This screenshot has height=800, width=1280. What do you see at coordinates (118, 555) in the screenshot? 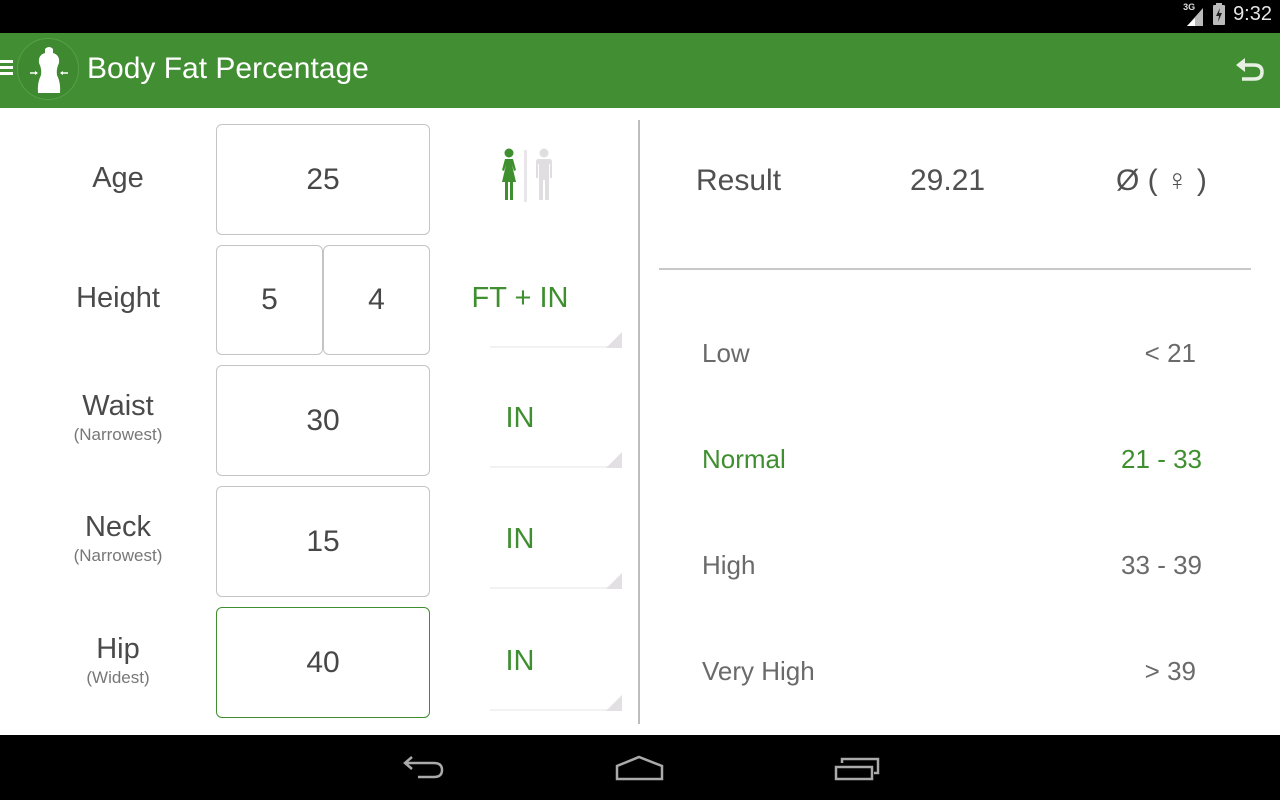
I see `neck-hint: (Narrowest)` at bounding box center [118, 555].